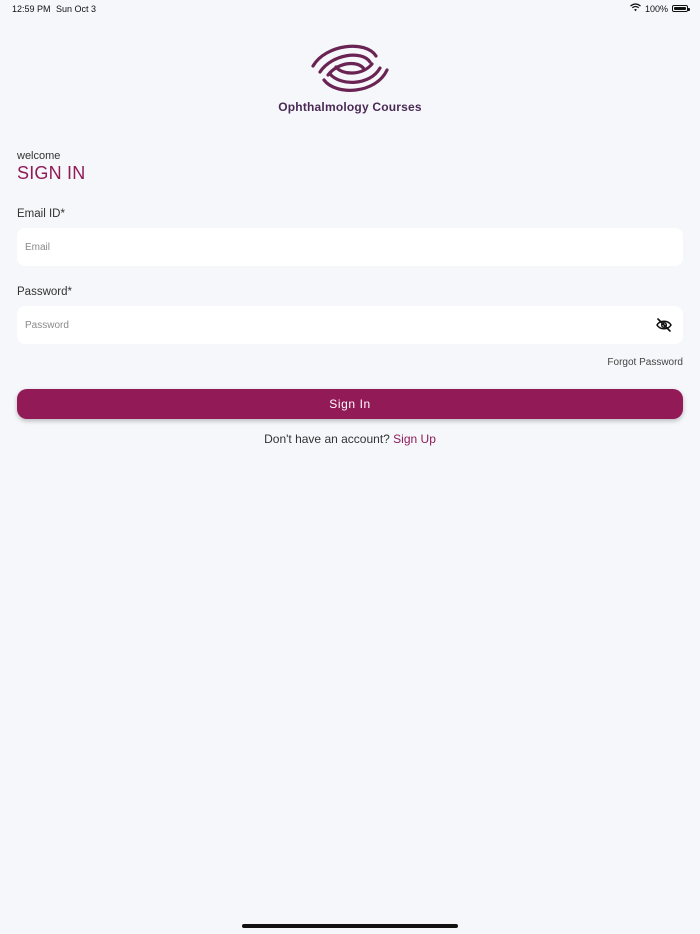 The height and width of the screenshot is (934, 700). Describe the element at coordinates (39, 156) in the screenshot. I see `welcome-text: welcome` at that location.